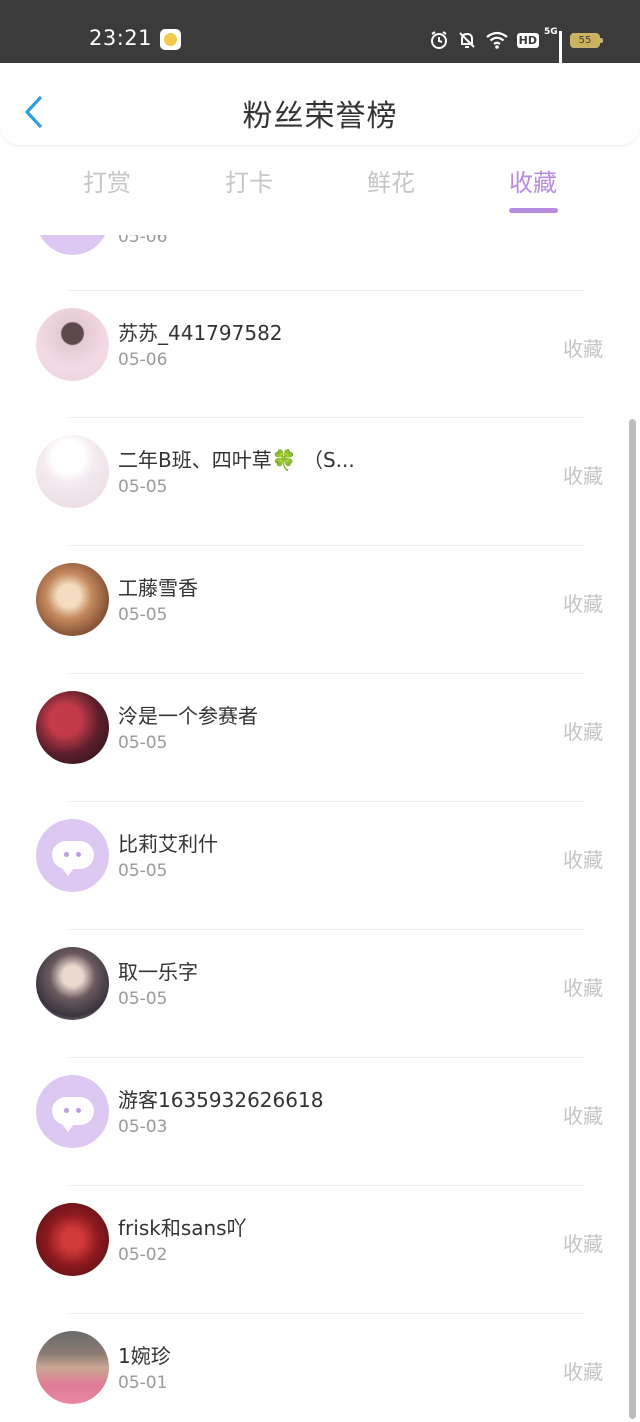 The image size is (640, 1422). Describe the element at coordinates (315, 1367) in the screenshot. I see `list-item: 1婉珍 05-01 收藏` at that location.